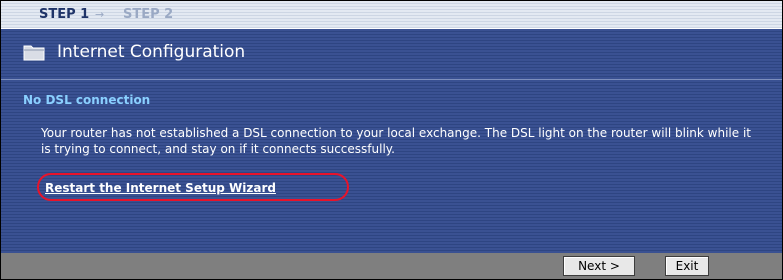 This screenshot has width=783, height=280. Describe the element at coordinates (687, 266) in the screenshot. I see `exit-button: Exit` at that location.